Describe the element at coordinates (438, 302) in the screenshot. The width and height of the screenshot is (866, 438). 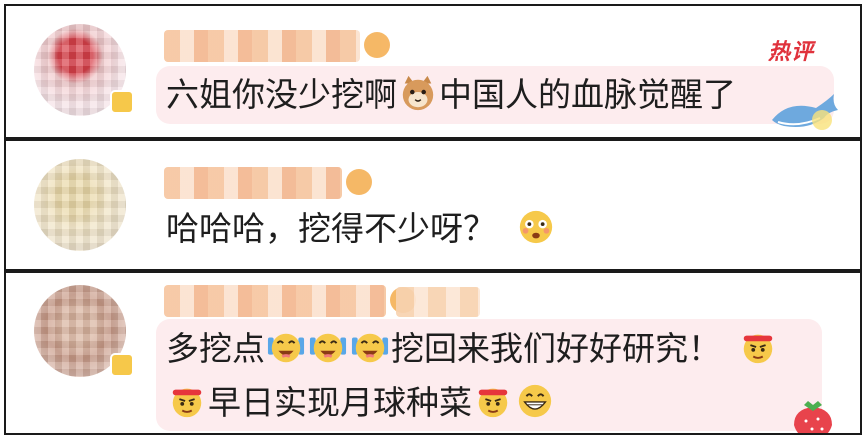
I see `user-tag` at that location.